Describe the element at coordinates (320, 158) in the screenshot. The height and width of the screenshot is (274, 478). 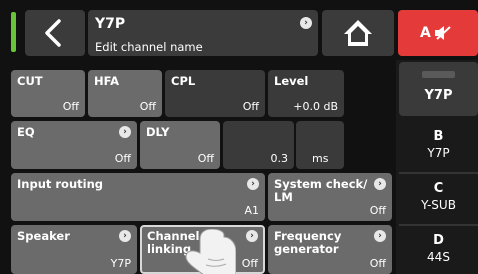
I see `delay-unit-value: ms` at that location.